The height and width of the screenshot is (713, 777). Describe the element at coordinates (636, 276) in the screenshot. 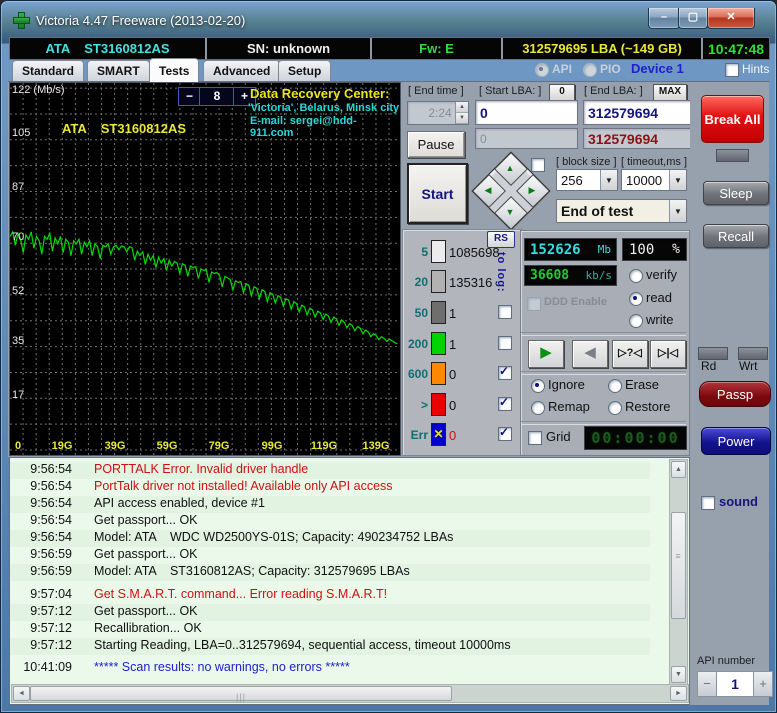

I see `verify-radio` at that location.